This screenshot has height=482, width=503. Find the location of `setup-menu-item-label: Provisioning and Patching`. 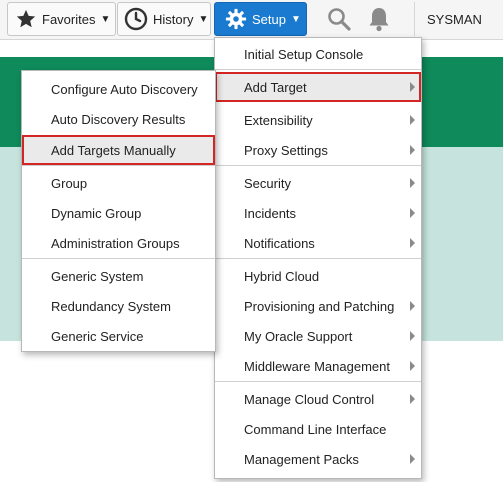

setup-menu-item-label: Provisioning and Patching is located at coordinates (319, 306).